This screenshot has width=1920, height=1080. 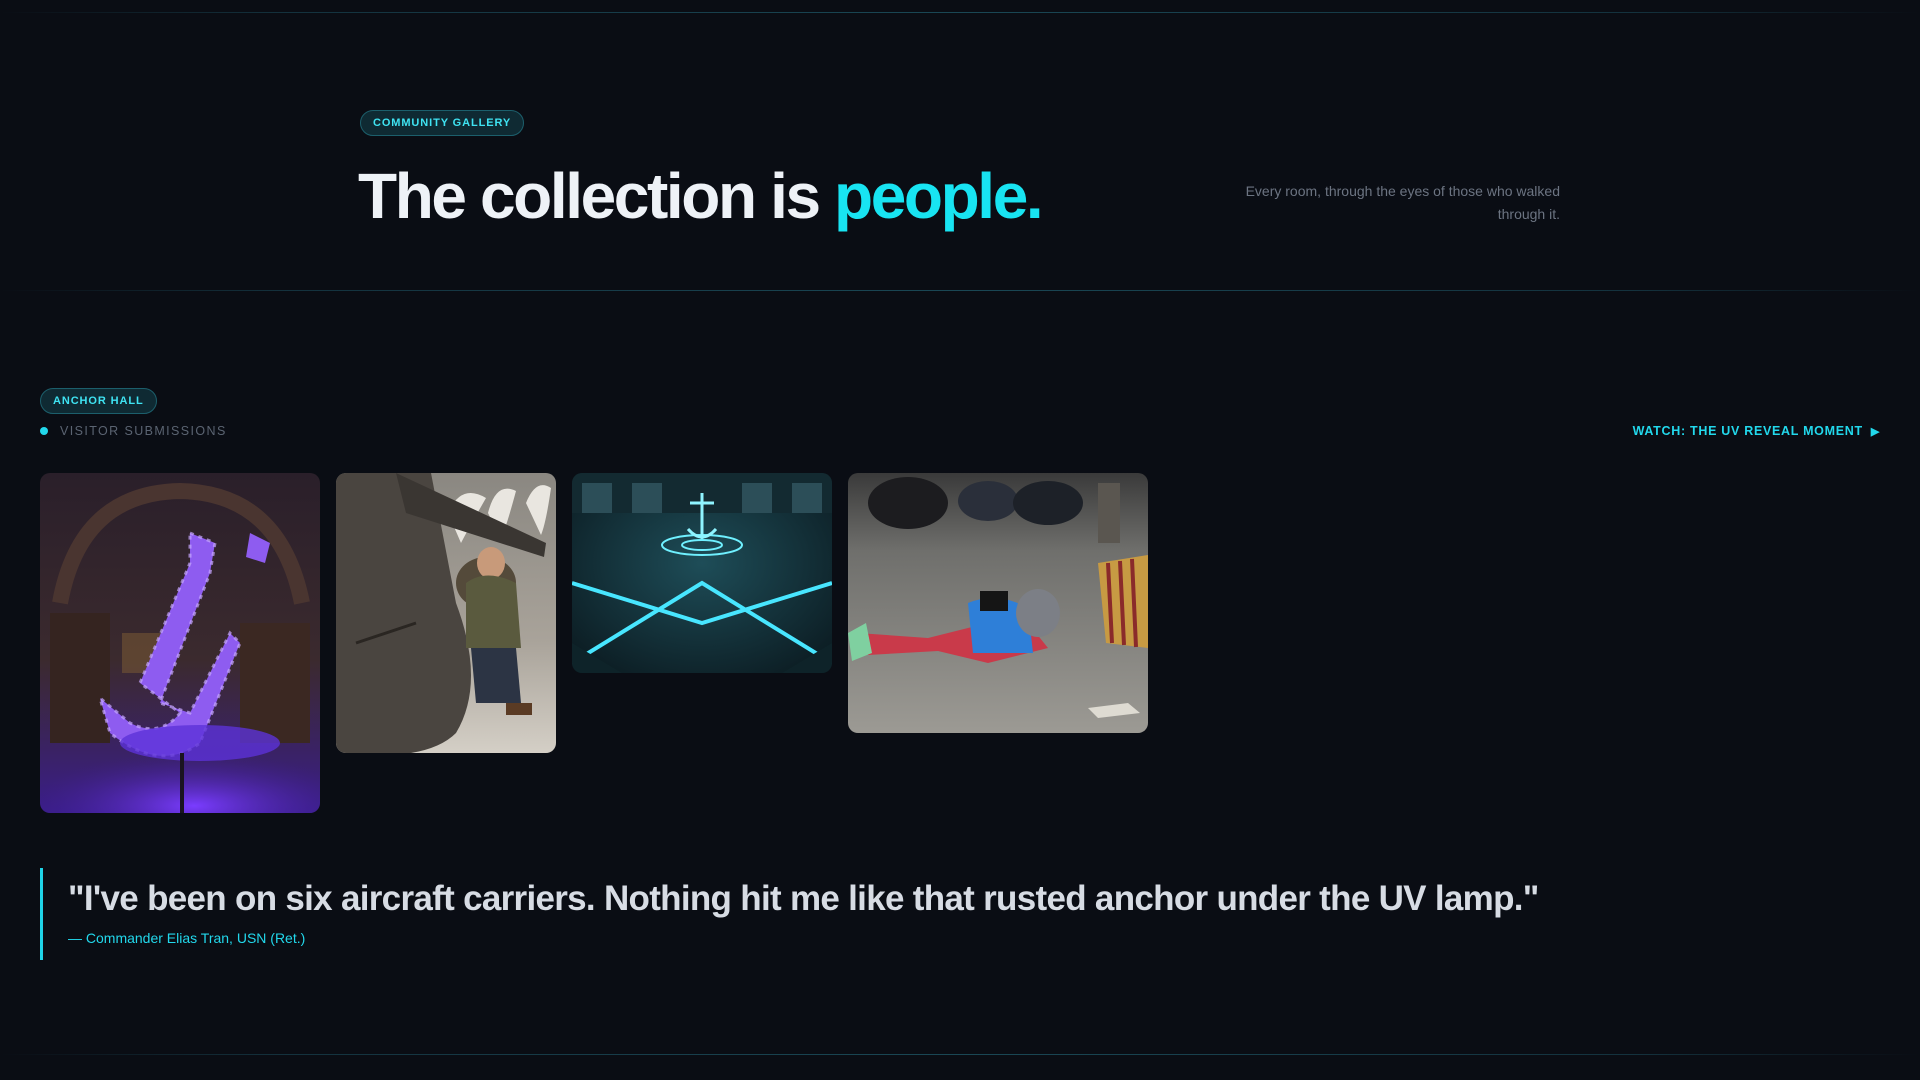 What do you see at coordinates (143, 431) in the screenshot?
I see `visitor-submissions-text: VISITOR SUBMISSIONS` at bounding box center [143, 431].